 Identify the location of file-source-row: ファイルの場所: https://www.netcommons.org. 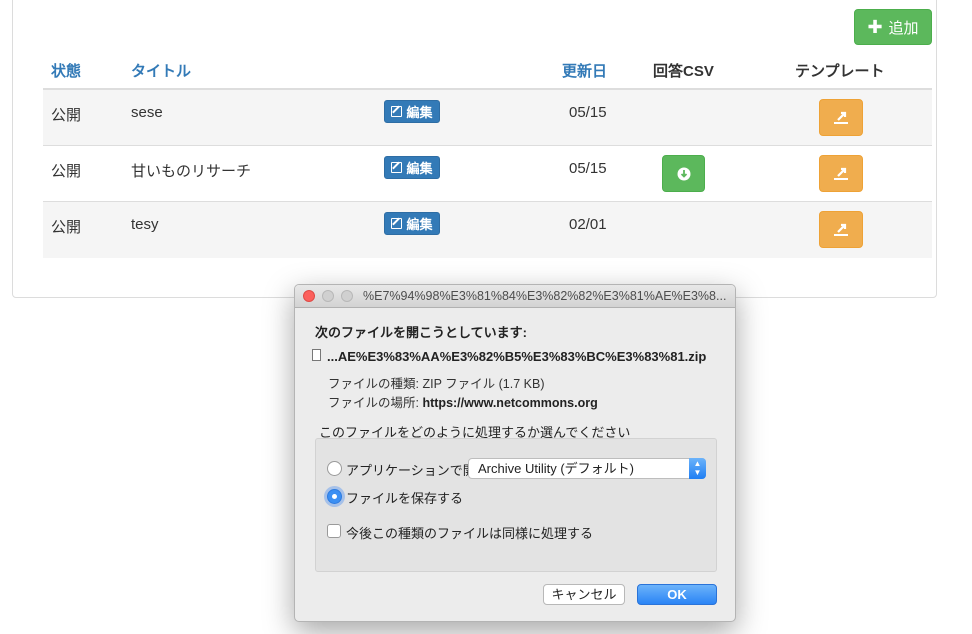
(463, 401).